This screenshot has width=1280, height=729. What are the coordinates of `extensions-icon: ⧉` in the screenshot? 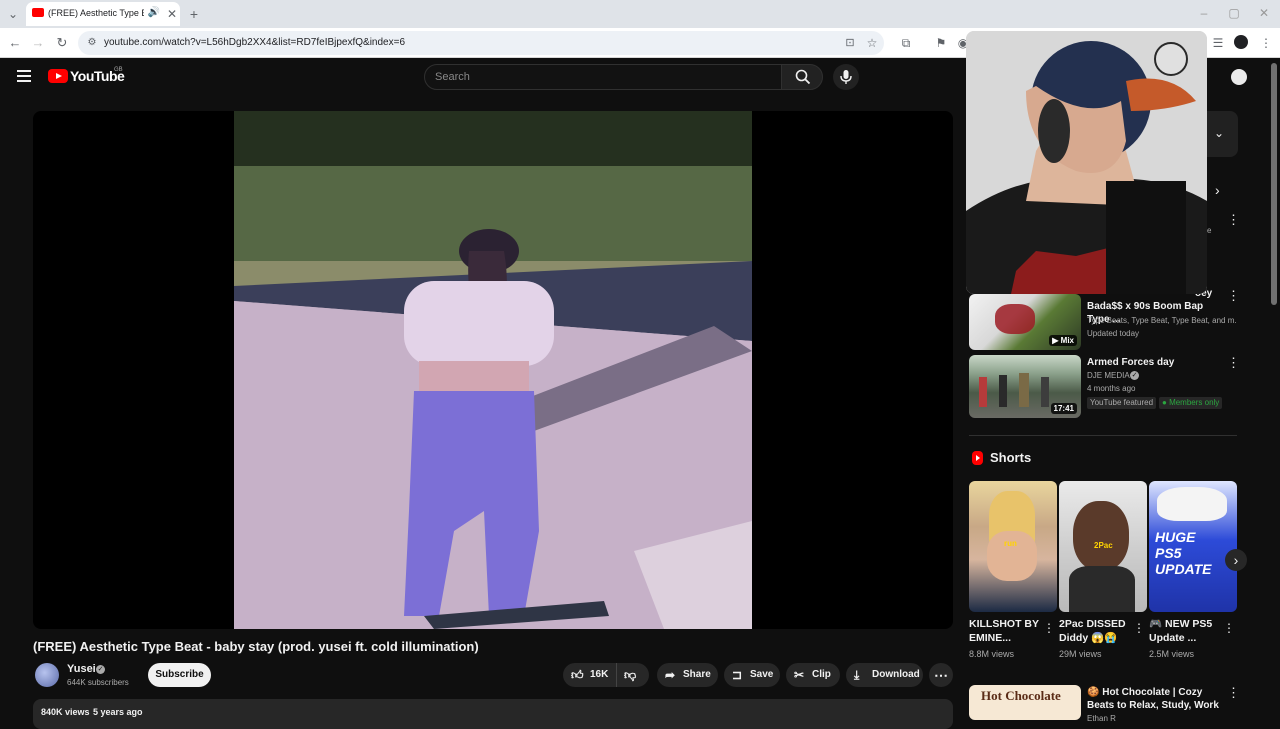 It's located at (906, 43).